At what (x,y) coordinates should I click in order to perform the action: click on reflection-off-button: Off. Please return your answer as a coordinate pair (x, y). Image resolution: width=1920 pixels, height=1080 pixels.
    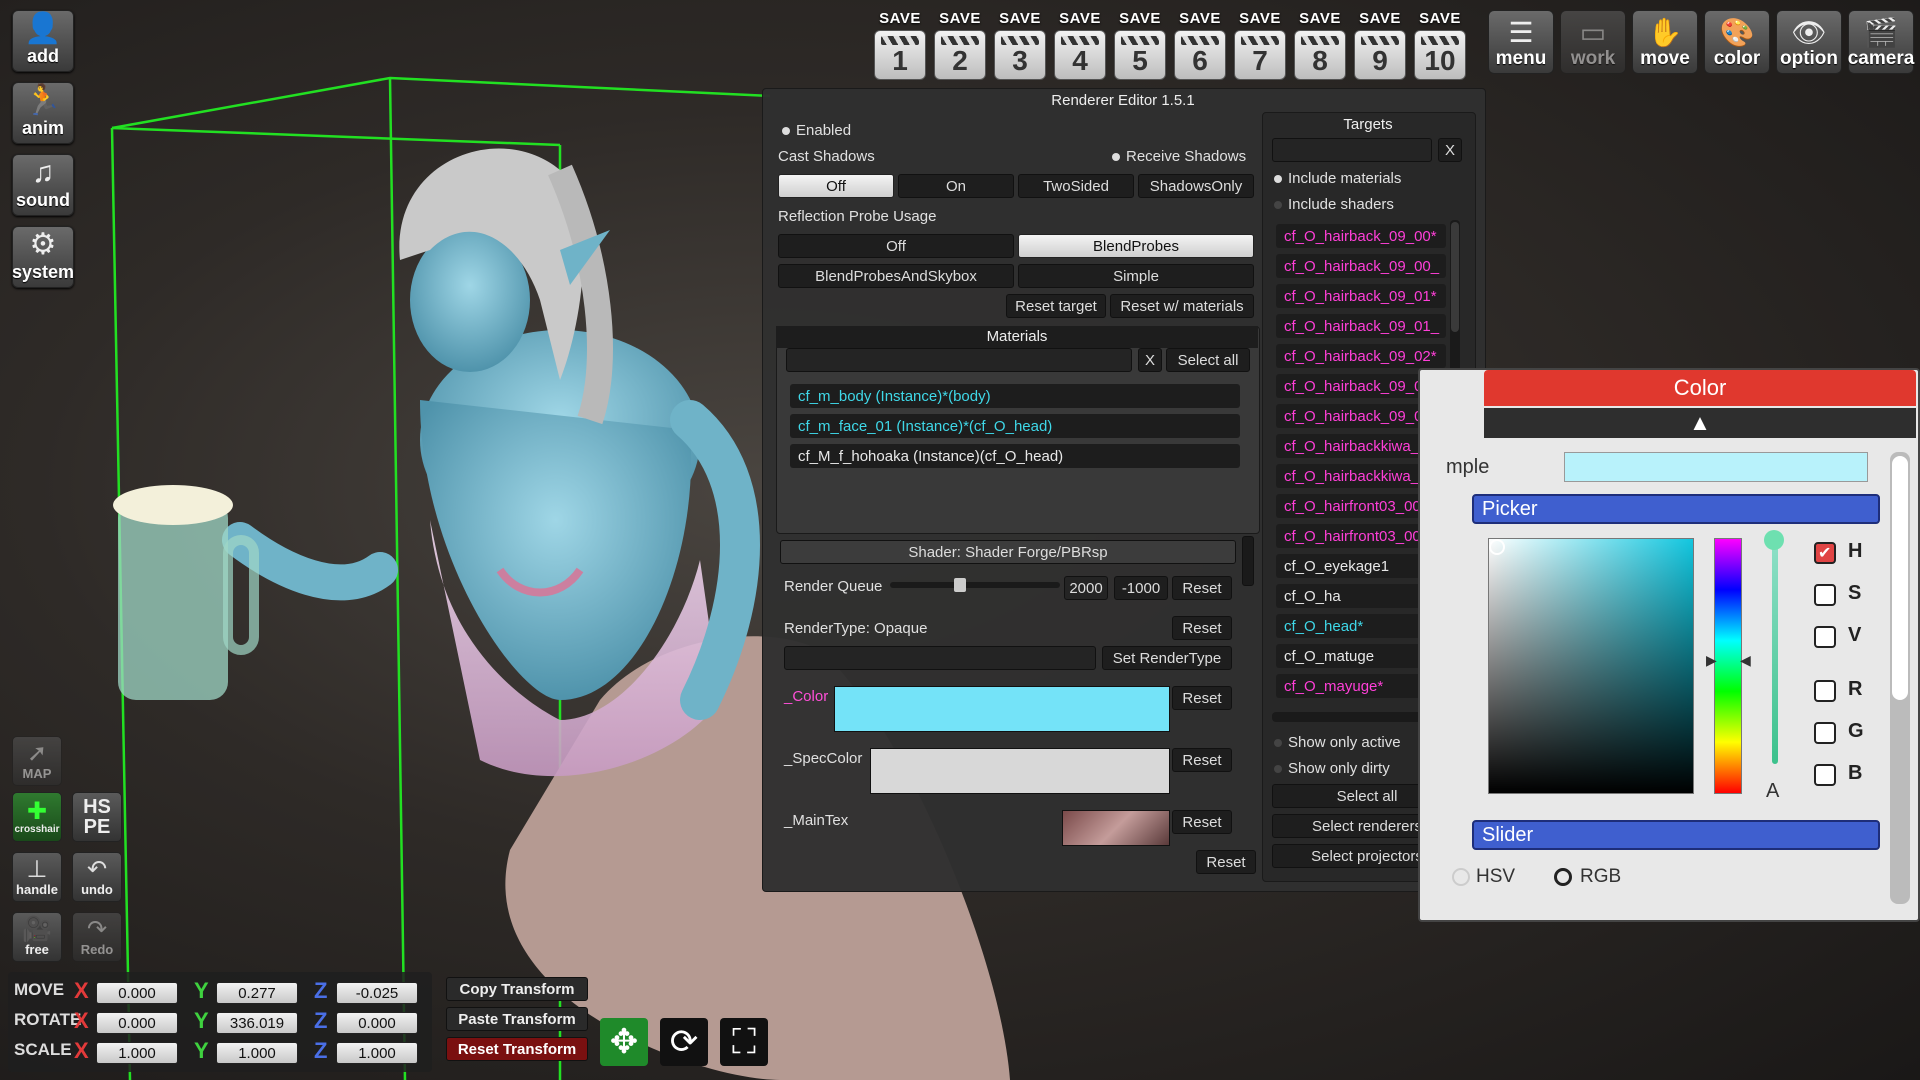
    Looking at the image, I should click on (896, 246).